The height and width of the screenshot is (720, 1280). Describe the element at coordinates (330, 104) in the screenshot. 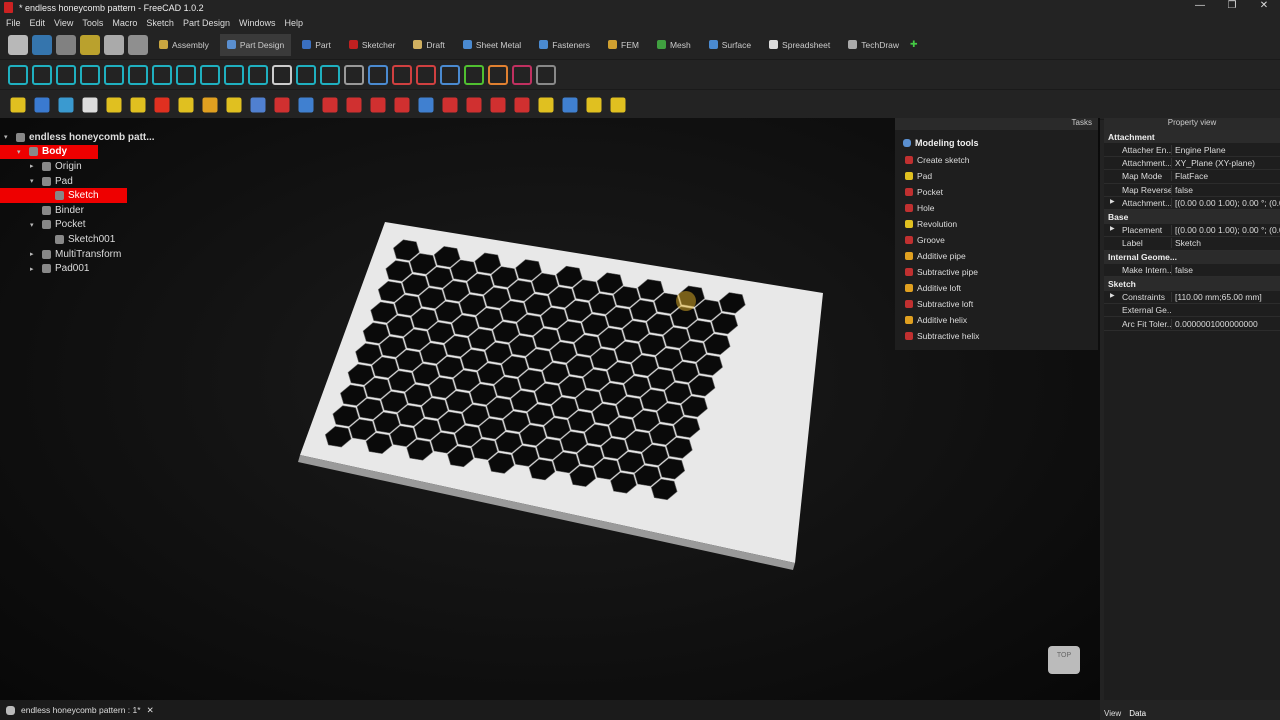

I see `partdesign-tool-13-icon` at that location.